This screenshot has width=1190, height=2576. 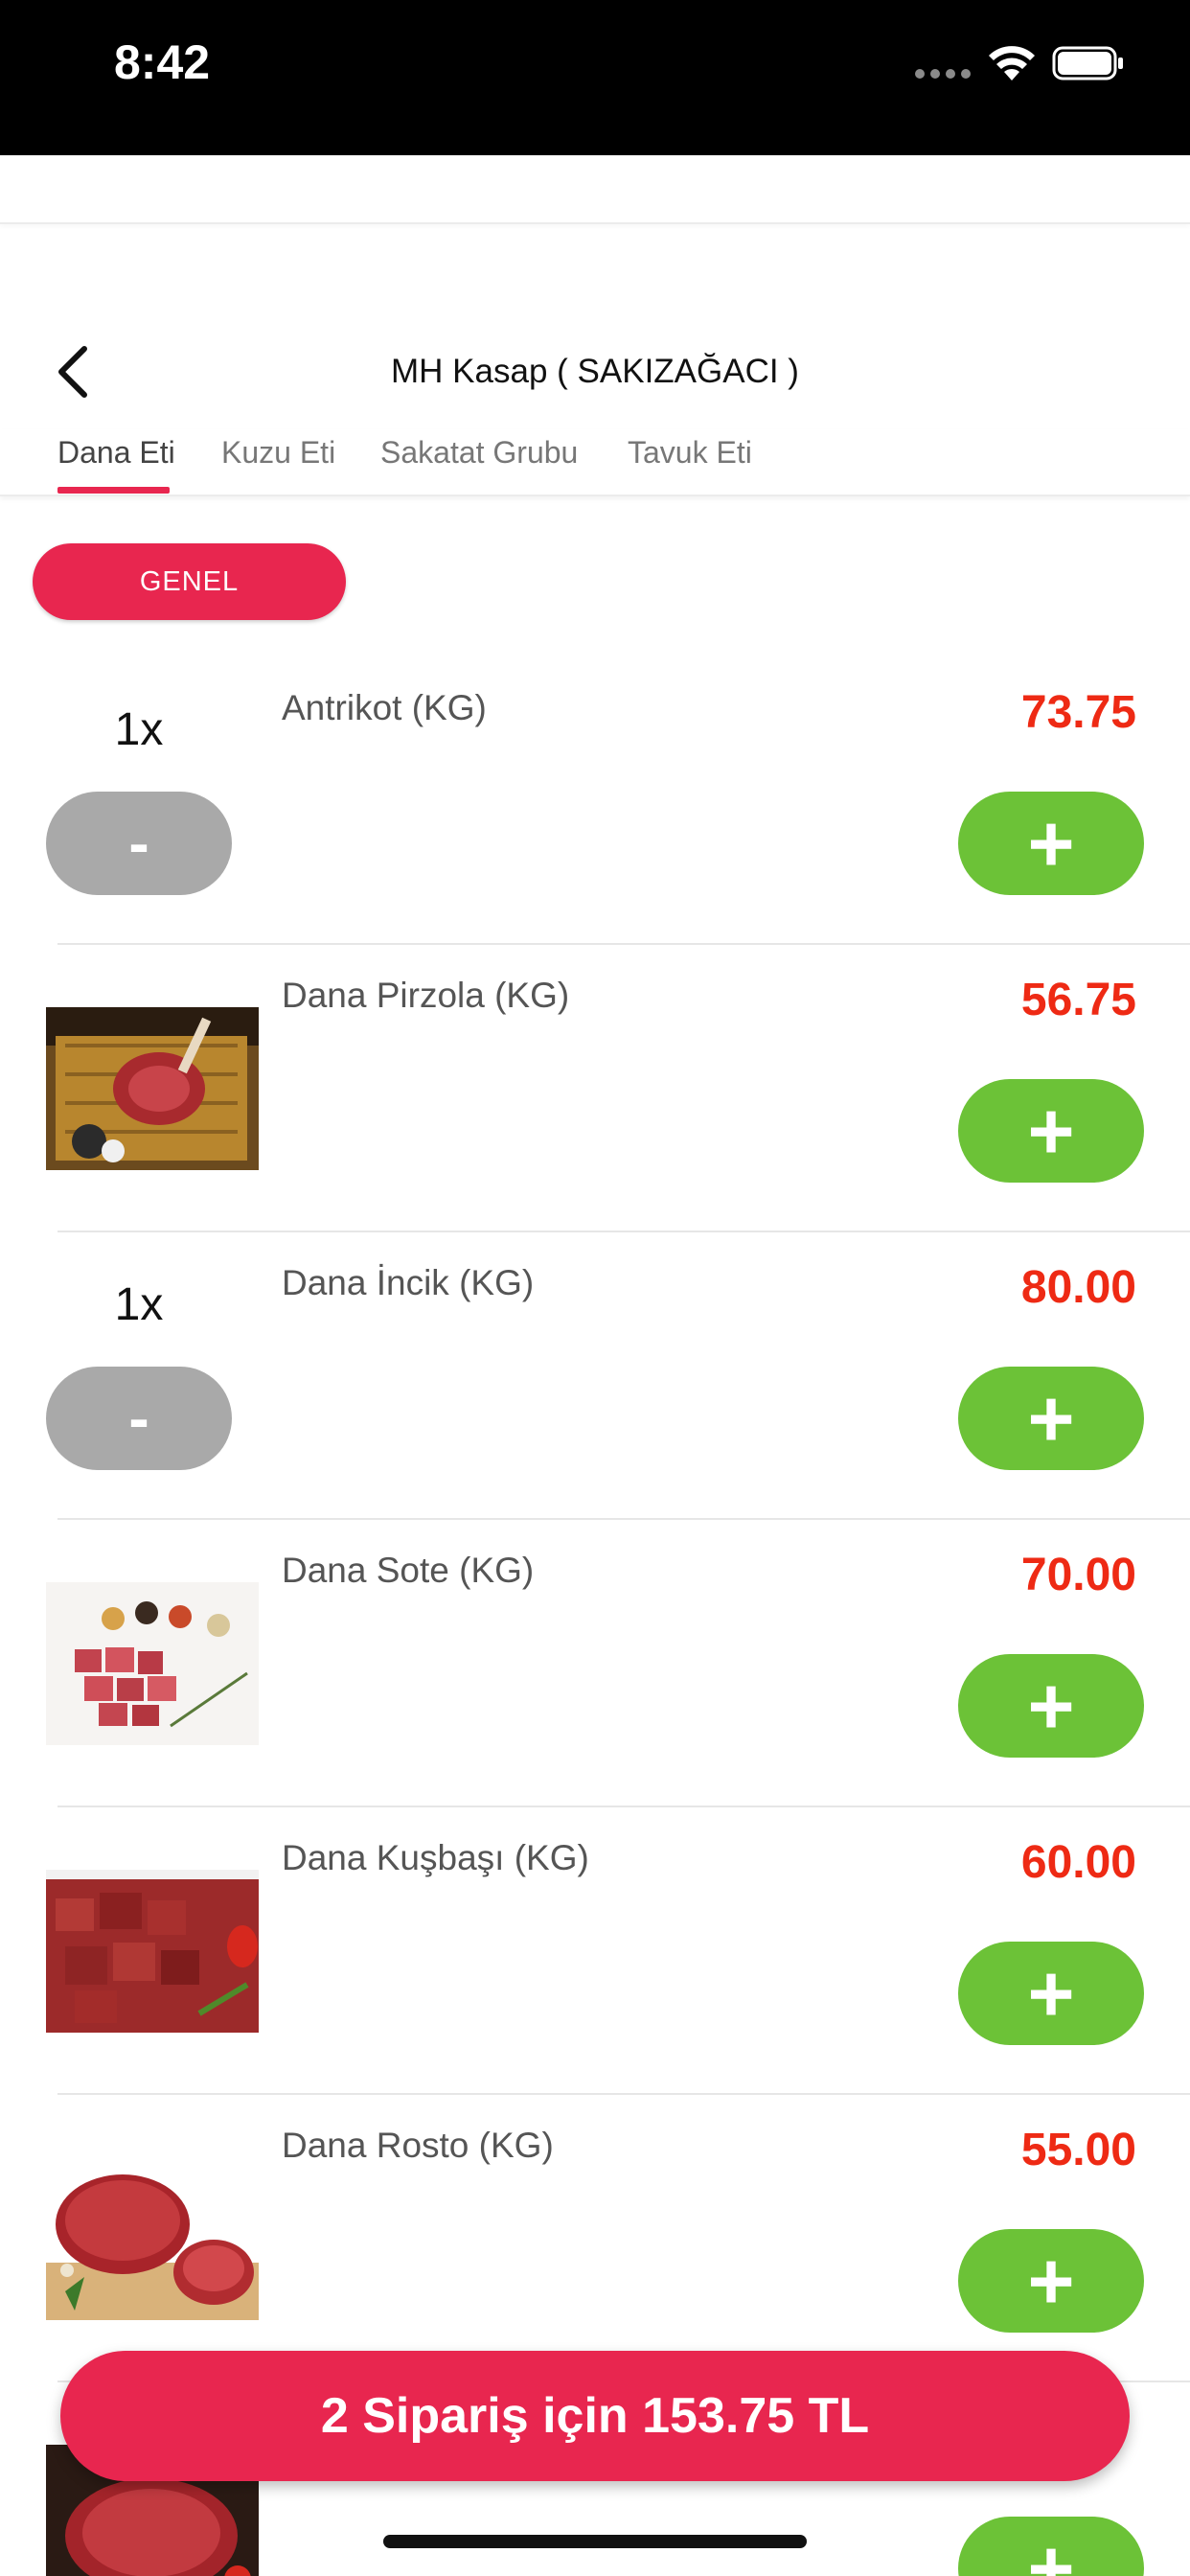 I want to click on tab-kuzu-eti: Kuzu Eti, so click(x=278, y=453).